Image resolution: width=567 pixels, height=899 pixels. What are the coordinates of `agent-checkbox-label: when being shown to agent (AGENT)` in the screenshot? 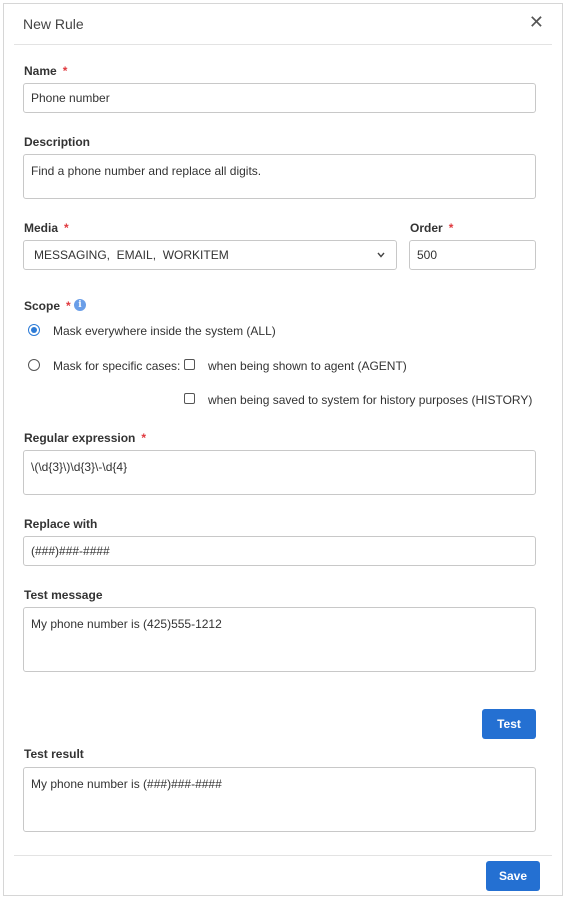 It's located at (307, 366).